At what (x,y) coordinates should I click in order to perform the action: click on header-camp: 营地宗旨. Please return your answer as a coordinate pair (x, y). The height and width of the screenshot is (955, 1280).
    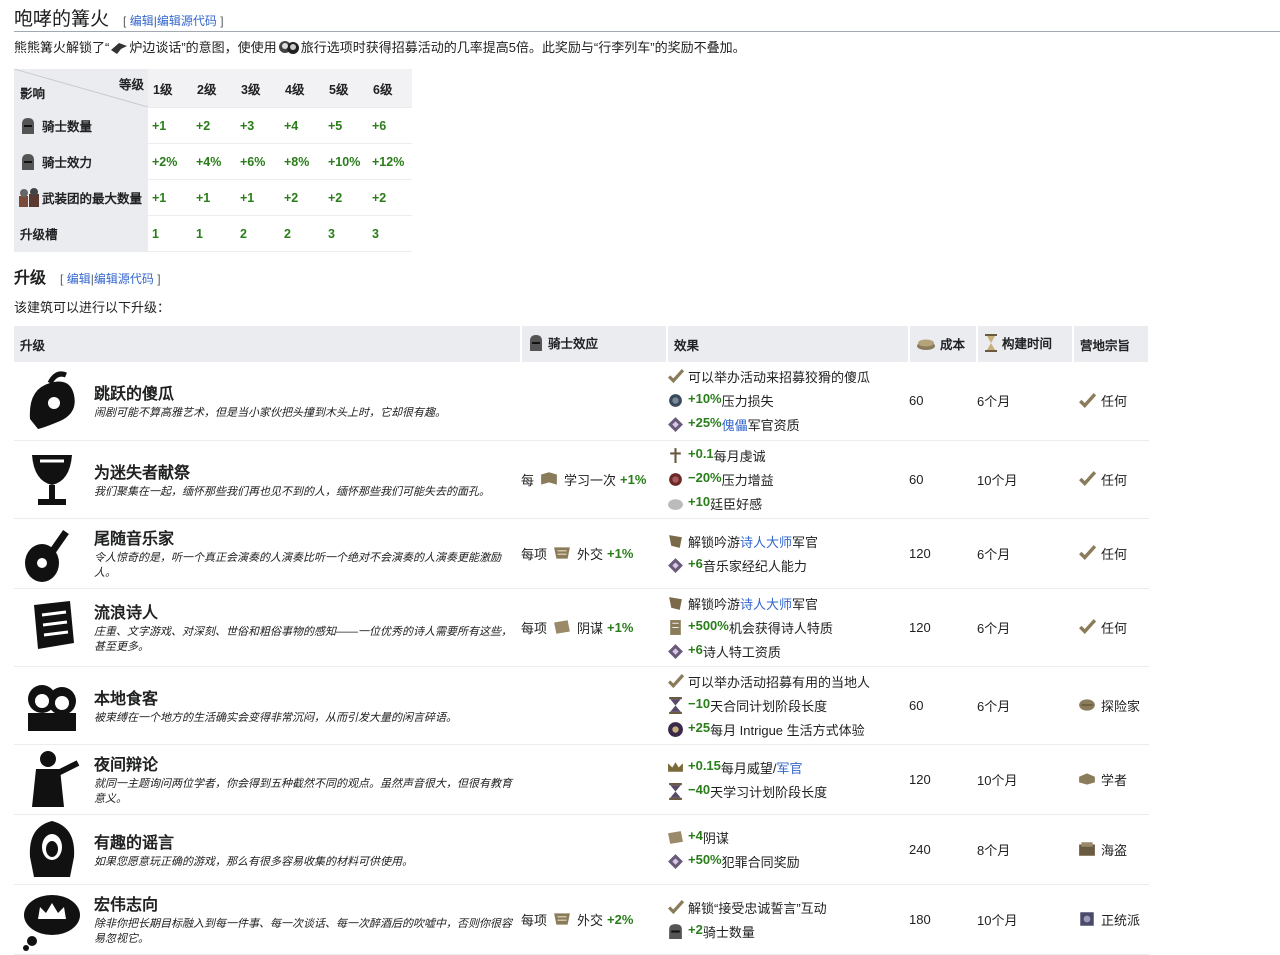
    Looking at the image, I should click on (1111, 344).